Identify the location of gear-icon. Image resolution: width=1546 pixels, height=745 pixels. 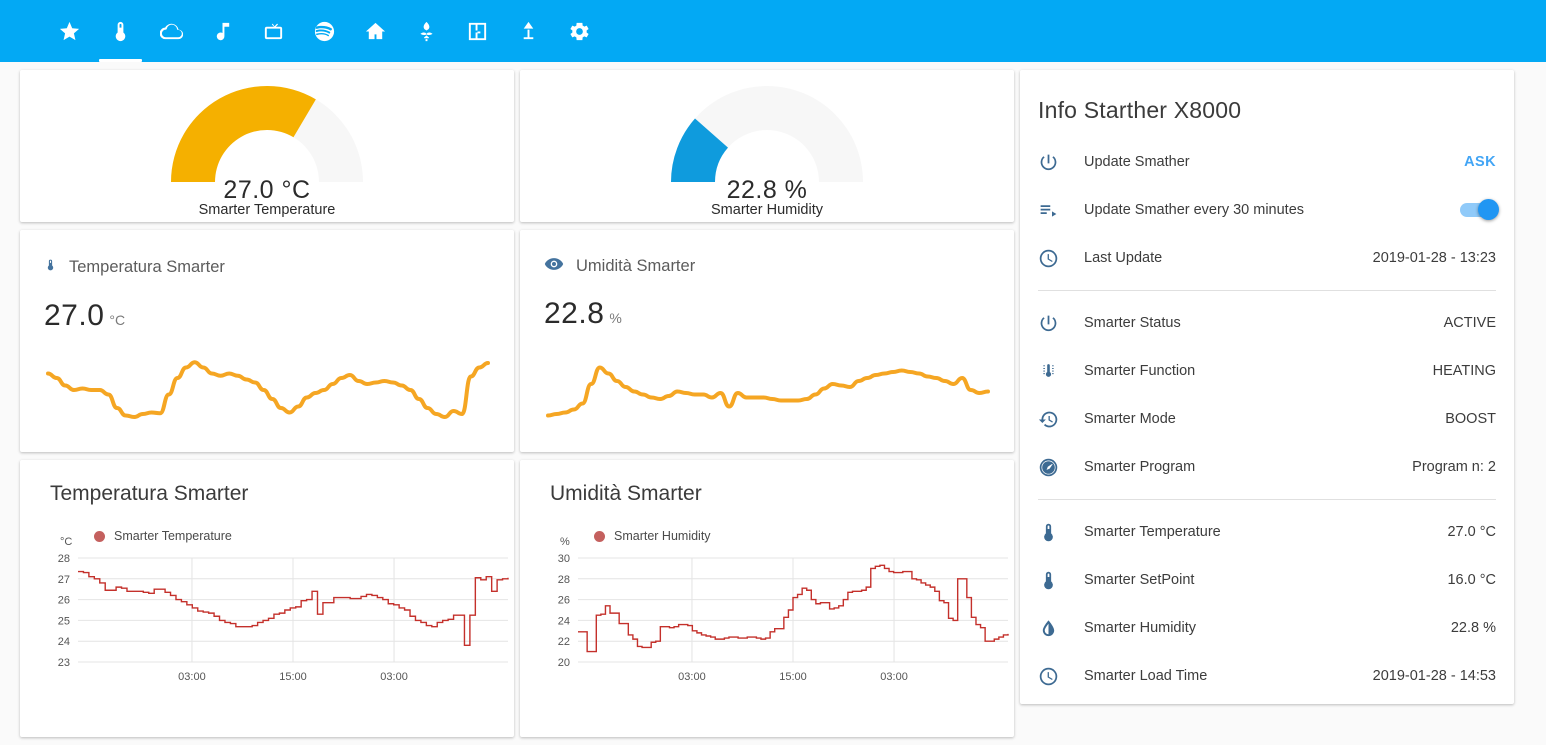
(579, 31).